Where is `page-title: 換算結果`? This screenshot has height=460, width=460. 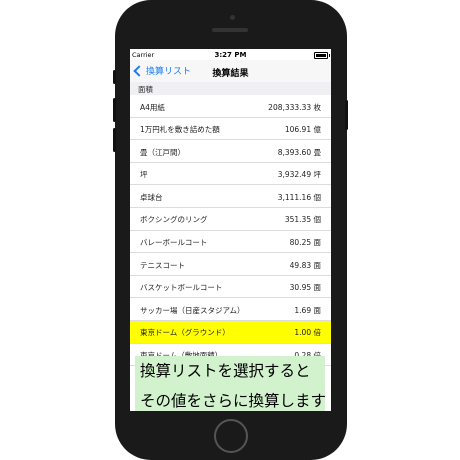
page-title: 換算結果 is located at coordinates (230, 74).